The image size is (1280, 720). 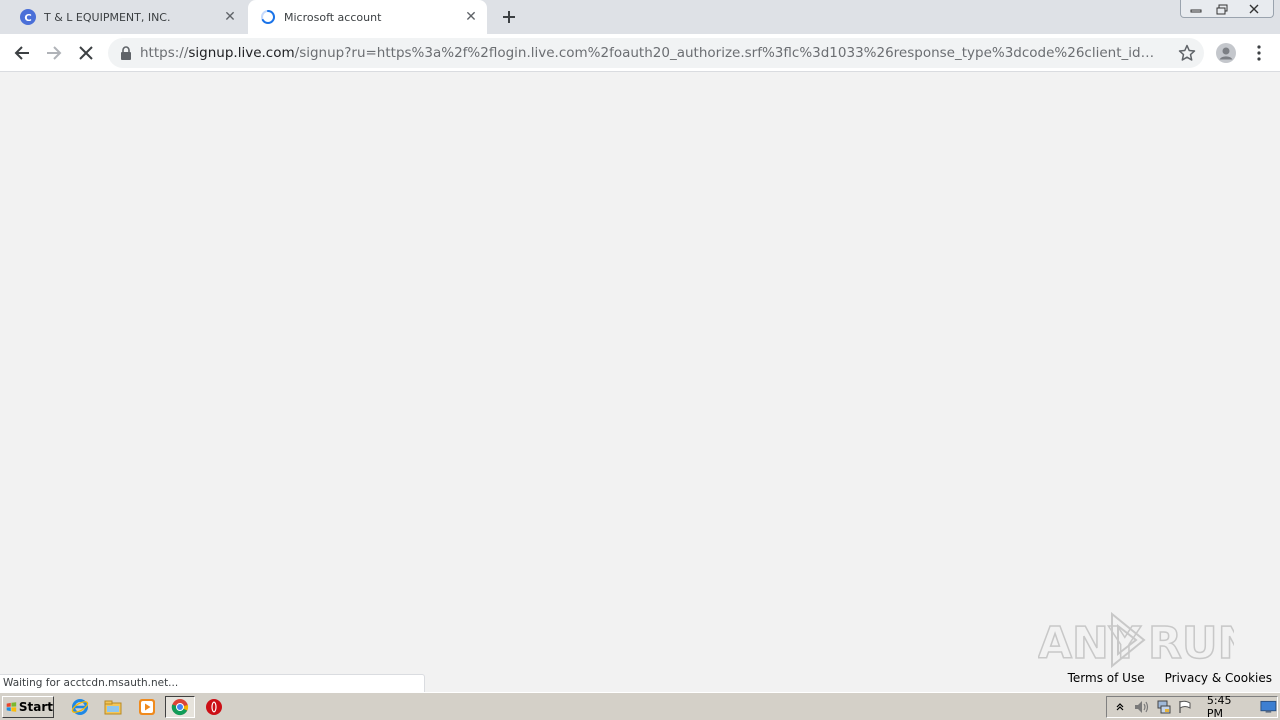 I want to click on tab-title: Microsoft account, so click(x=333, y=17).